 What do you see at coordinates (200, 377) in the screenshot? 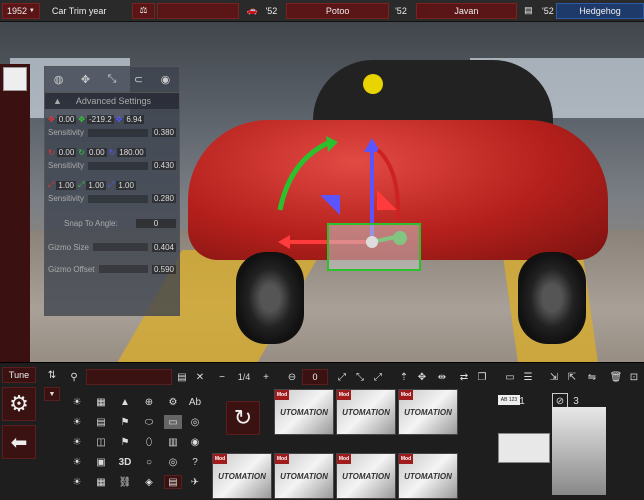
I see `close-icon: ✕` at bounding box center [200, 377].